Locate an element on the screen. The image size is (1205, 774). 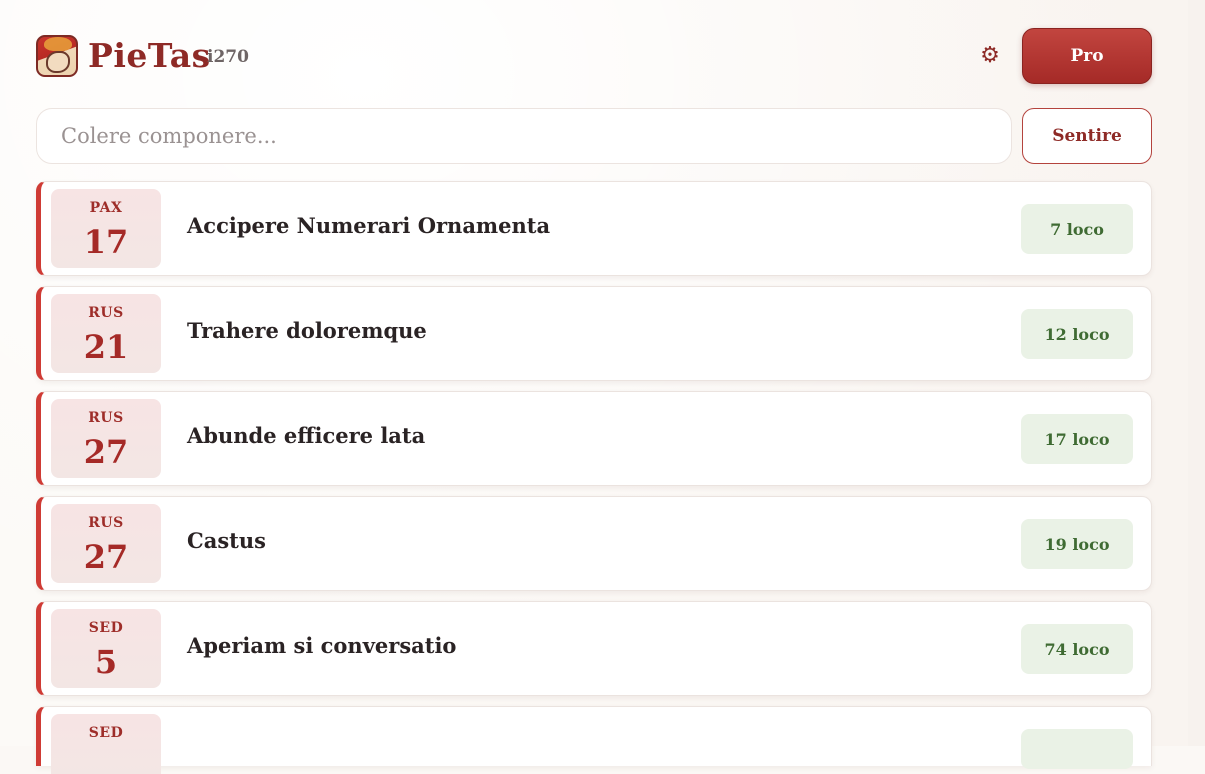
date-badge: PAX 17 is located at coordinates (106, 228).